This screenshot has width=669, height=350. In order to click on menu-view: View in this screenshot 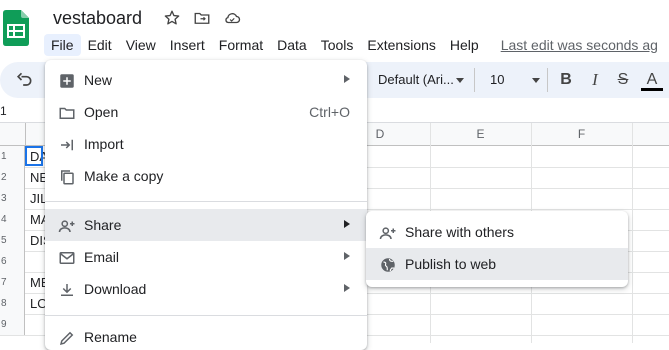, I will do `click(141, 45)`.